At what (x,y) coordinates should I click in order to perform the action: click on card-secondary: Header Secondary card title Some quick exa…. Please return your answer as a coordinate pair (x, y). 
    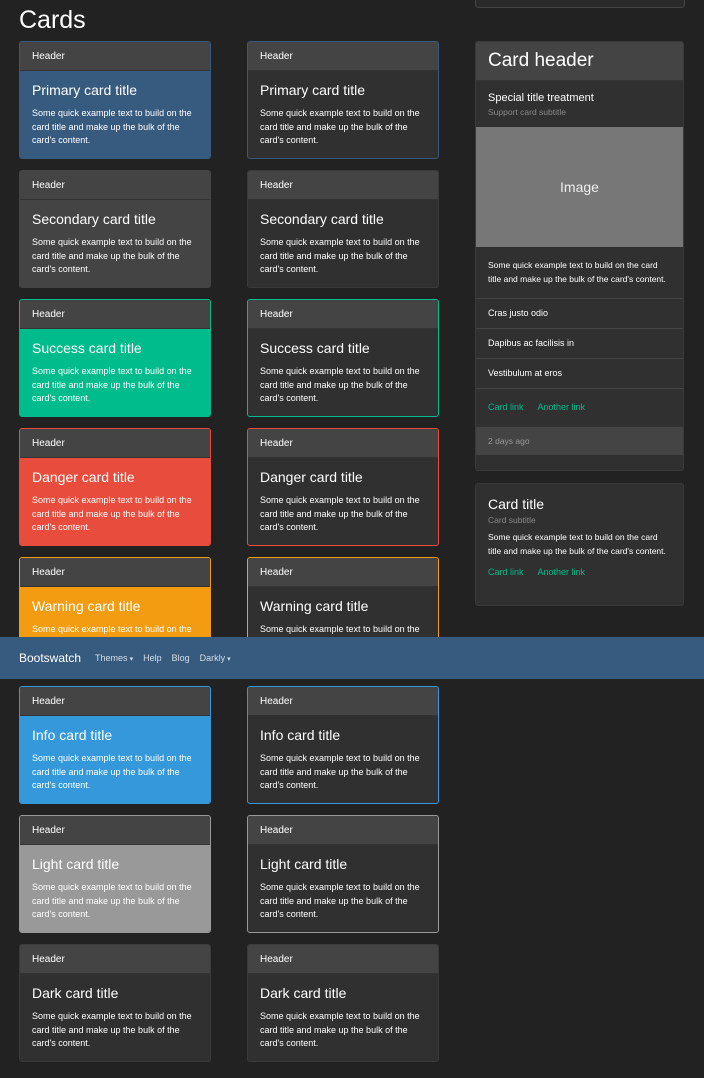
    Looking at the image, I should click on (115, 229).